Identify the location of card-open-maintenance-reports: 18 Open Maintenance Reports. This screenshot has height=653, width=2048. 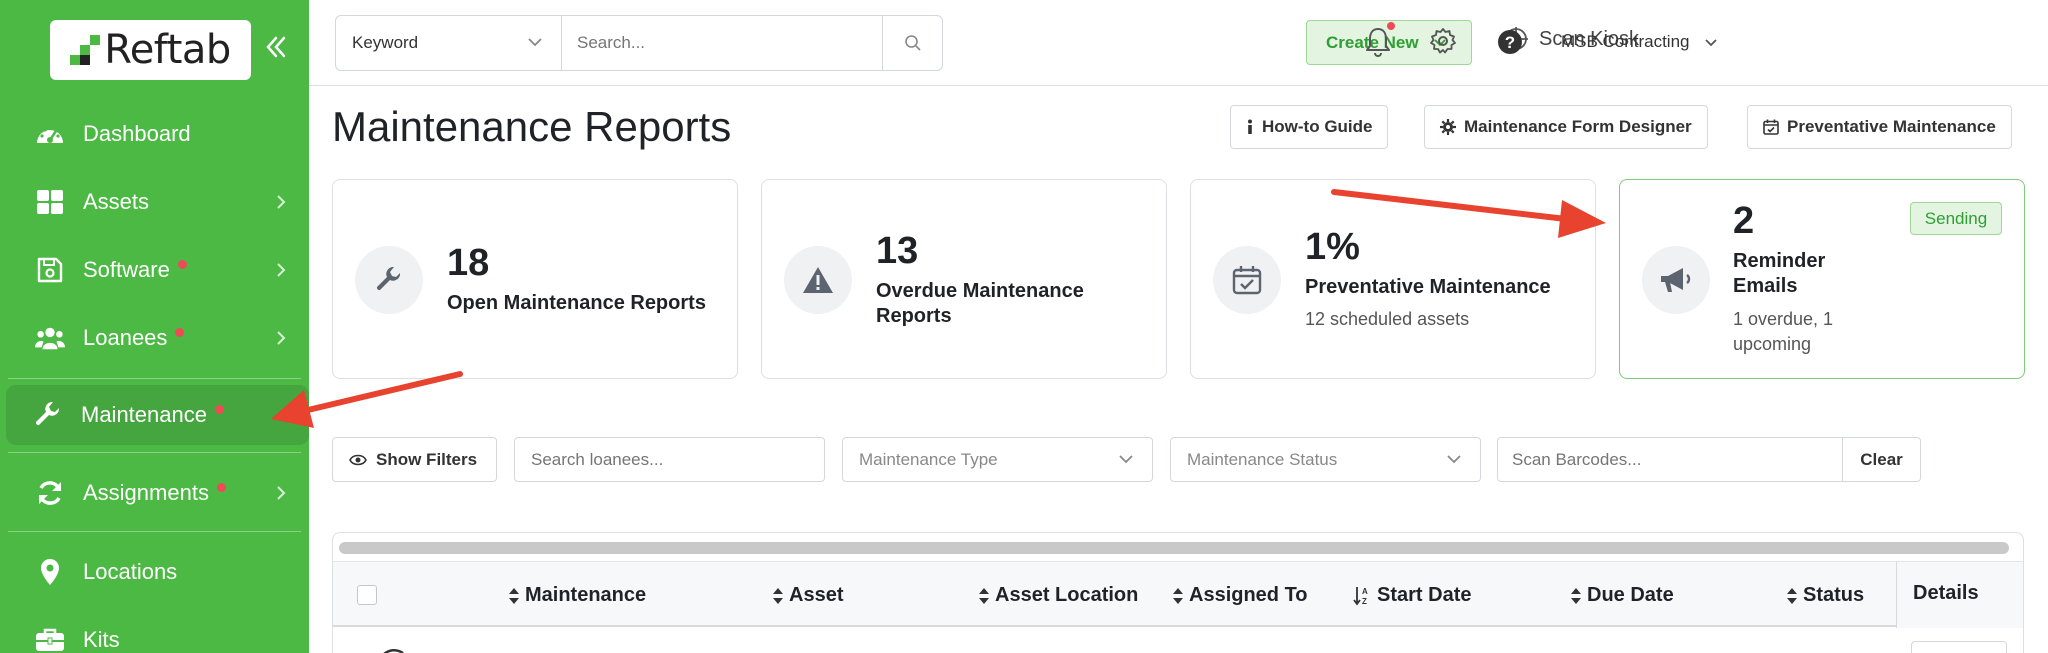
(535, 279).